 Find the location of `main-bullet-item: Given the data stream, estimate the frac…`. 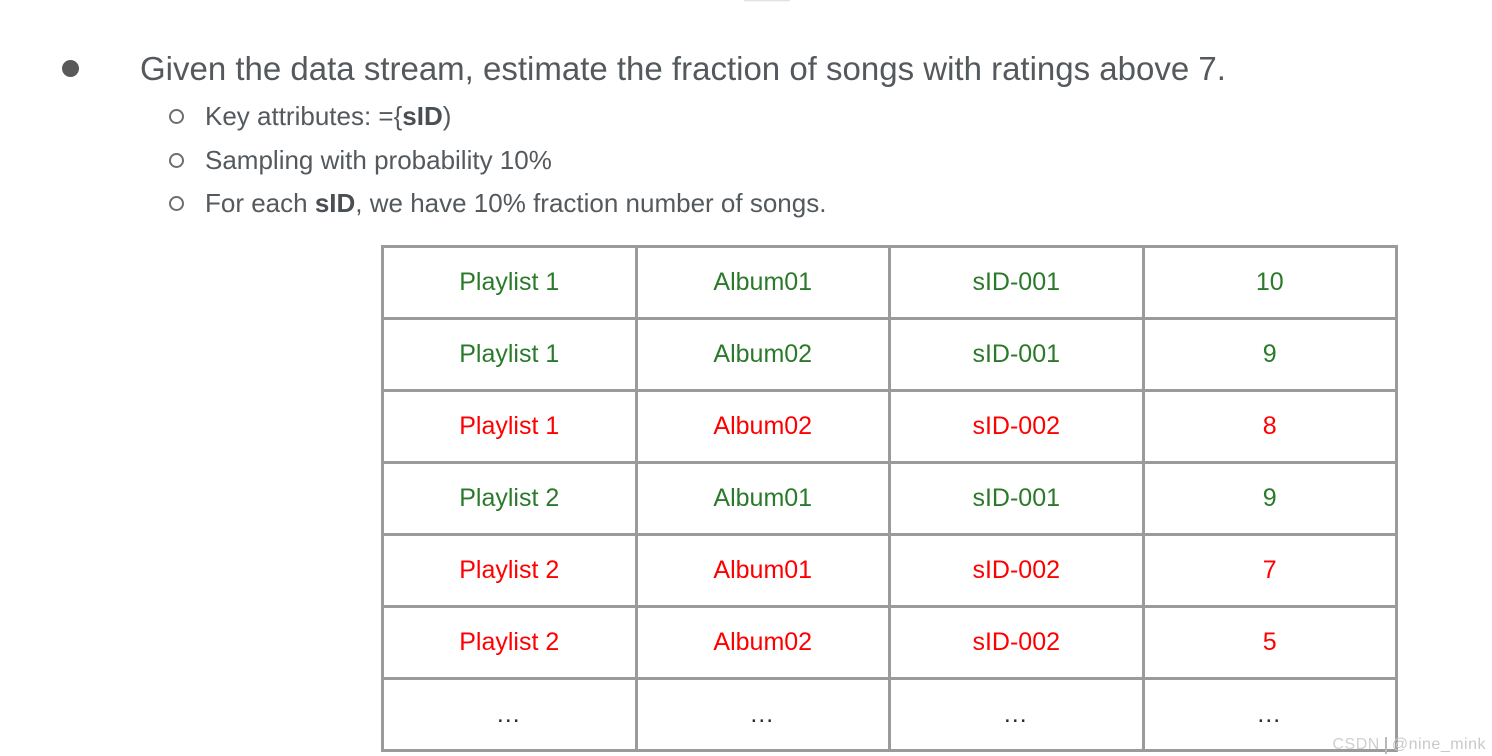

main-bullet-item: Given the data stream, estimate the frac… is located at coordinates (644, 69).